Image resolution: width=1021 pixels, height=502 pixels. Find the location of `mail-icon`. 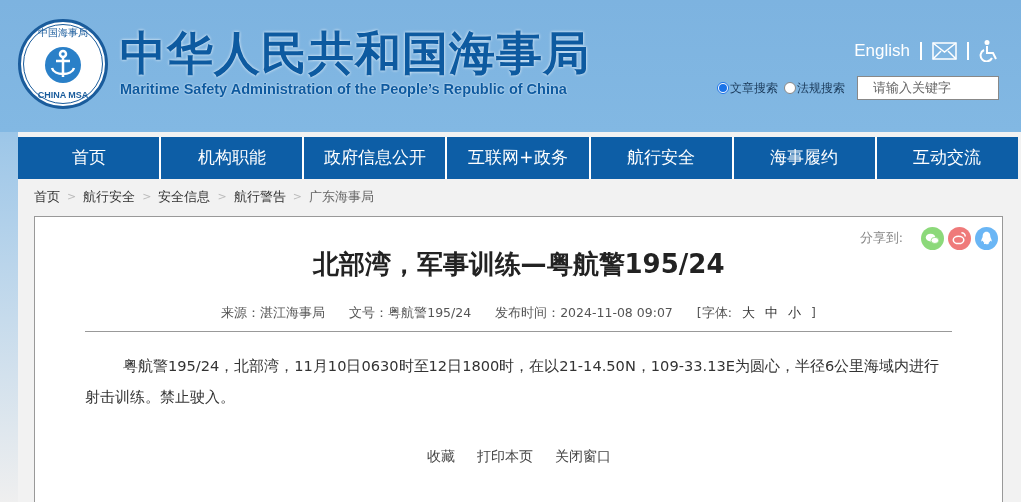

mail-icon is located at coordinates (944, 50).